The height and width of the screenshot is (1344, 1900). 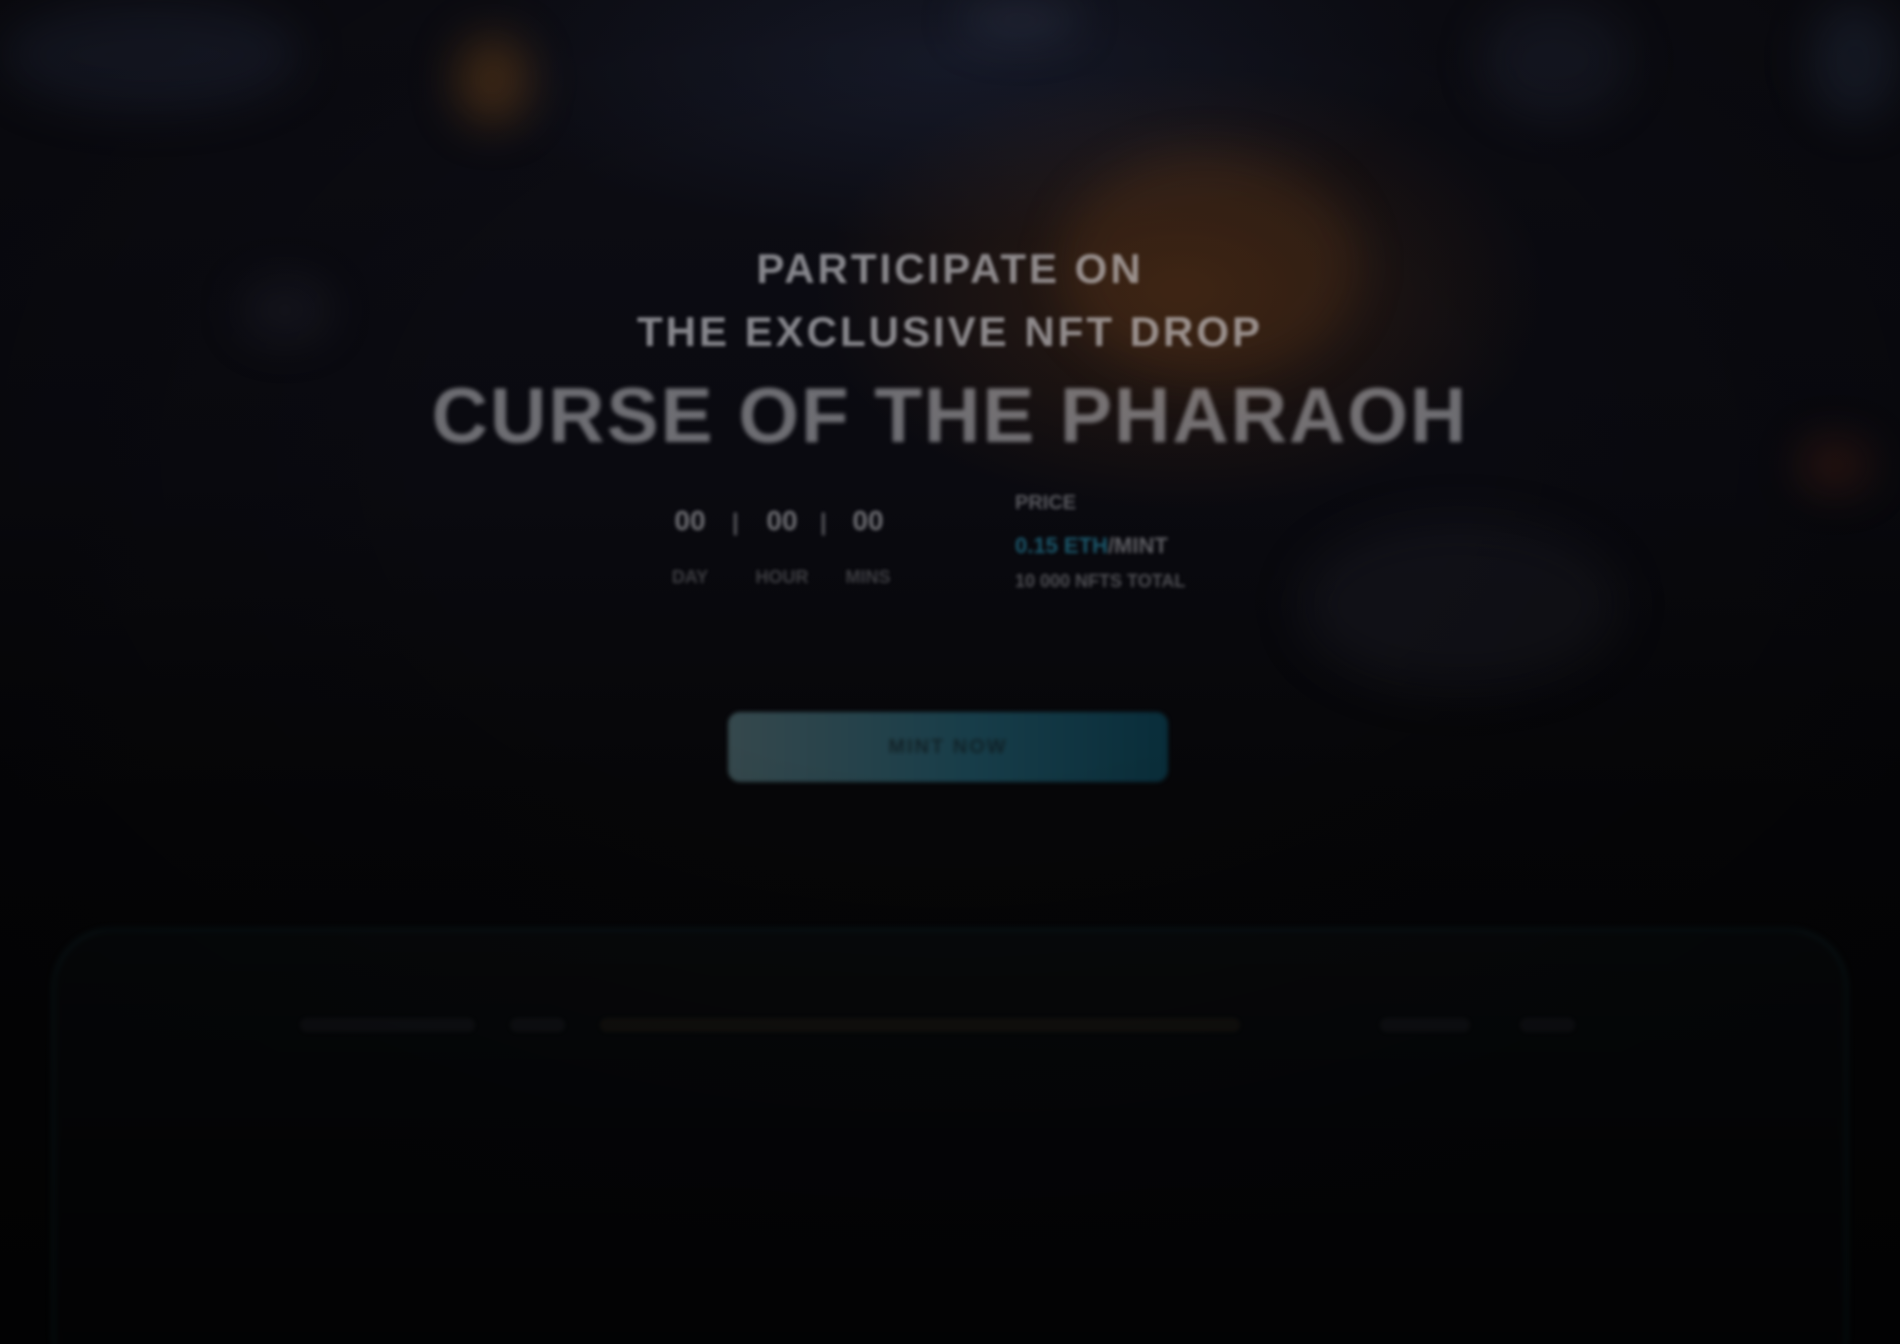 What do you see at coordinates (868, 546) in the screenshot?
I see `countdown-minutes: 00 MINS` at bounding box center [868, 546].